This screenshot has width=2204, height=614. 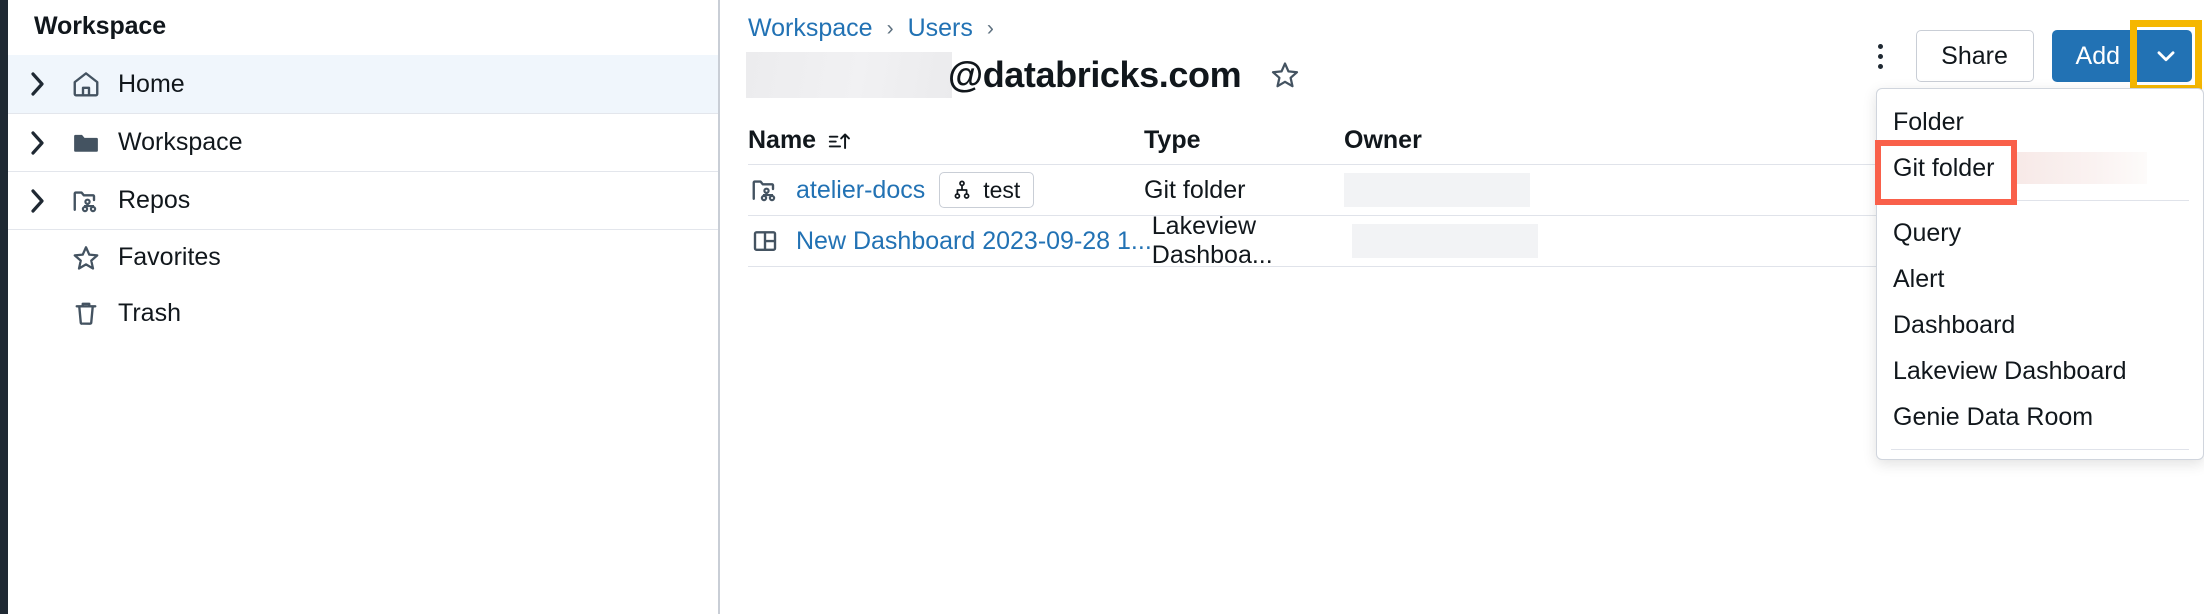 What do you see at coordinates (86, 84) in the screenshot?
I see `home-icon` at bounding box center [86, 84].